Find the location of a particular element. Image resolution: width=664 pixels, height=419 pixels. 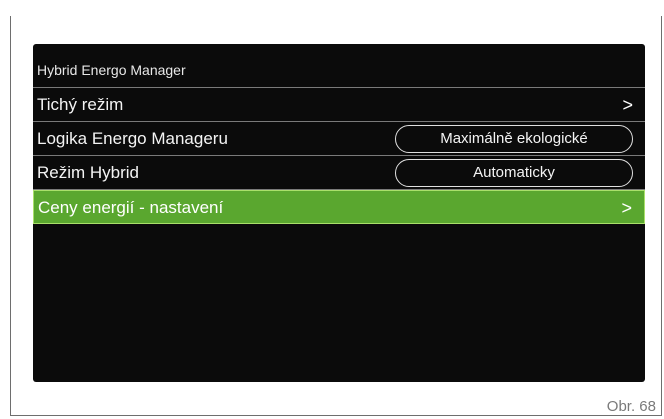

menu-item-hybrid-mode: Režim Hybrid Automaticky is located at coordinates (339, 173).